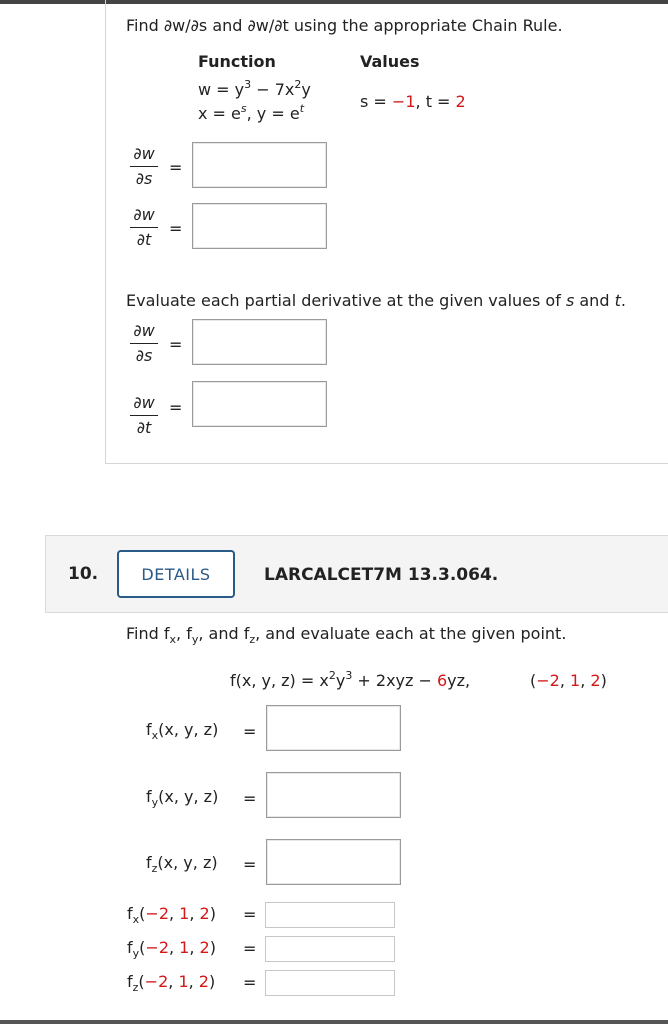  I want to click on question-number: 10., so click(83, 574).